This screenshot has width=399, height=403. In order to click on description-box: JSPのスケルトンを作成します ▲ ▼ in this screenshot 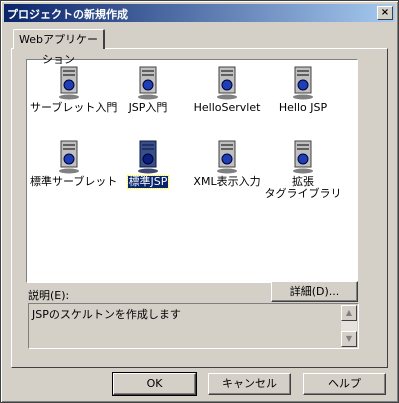, I will do `click(193, 326)`.